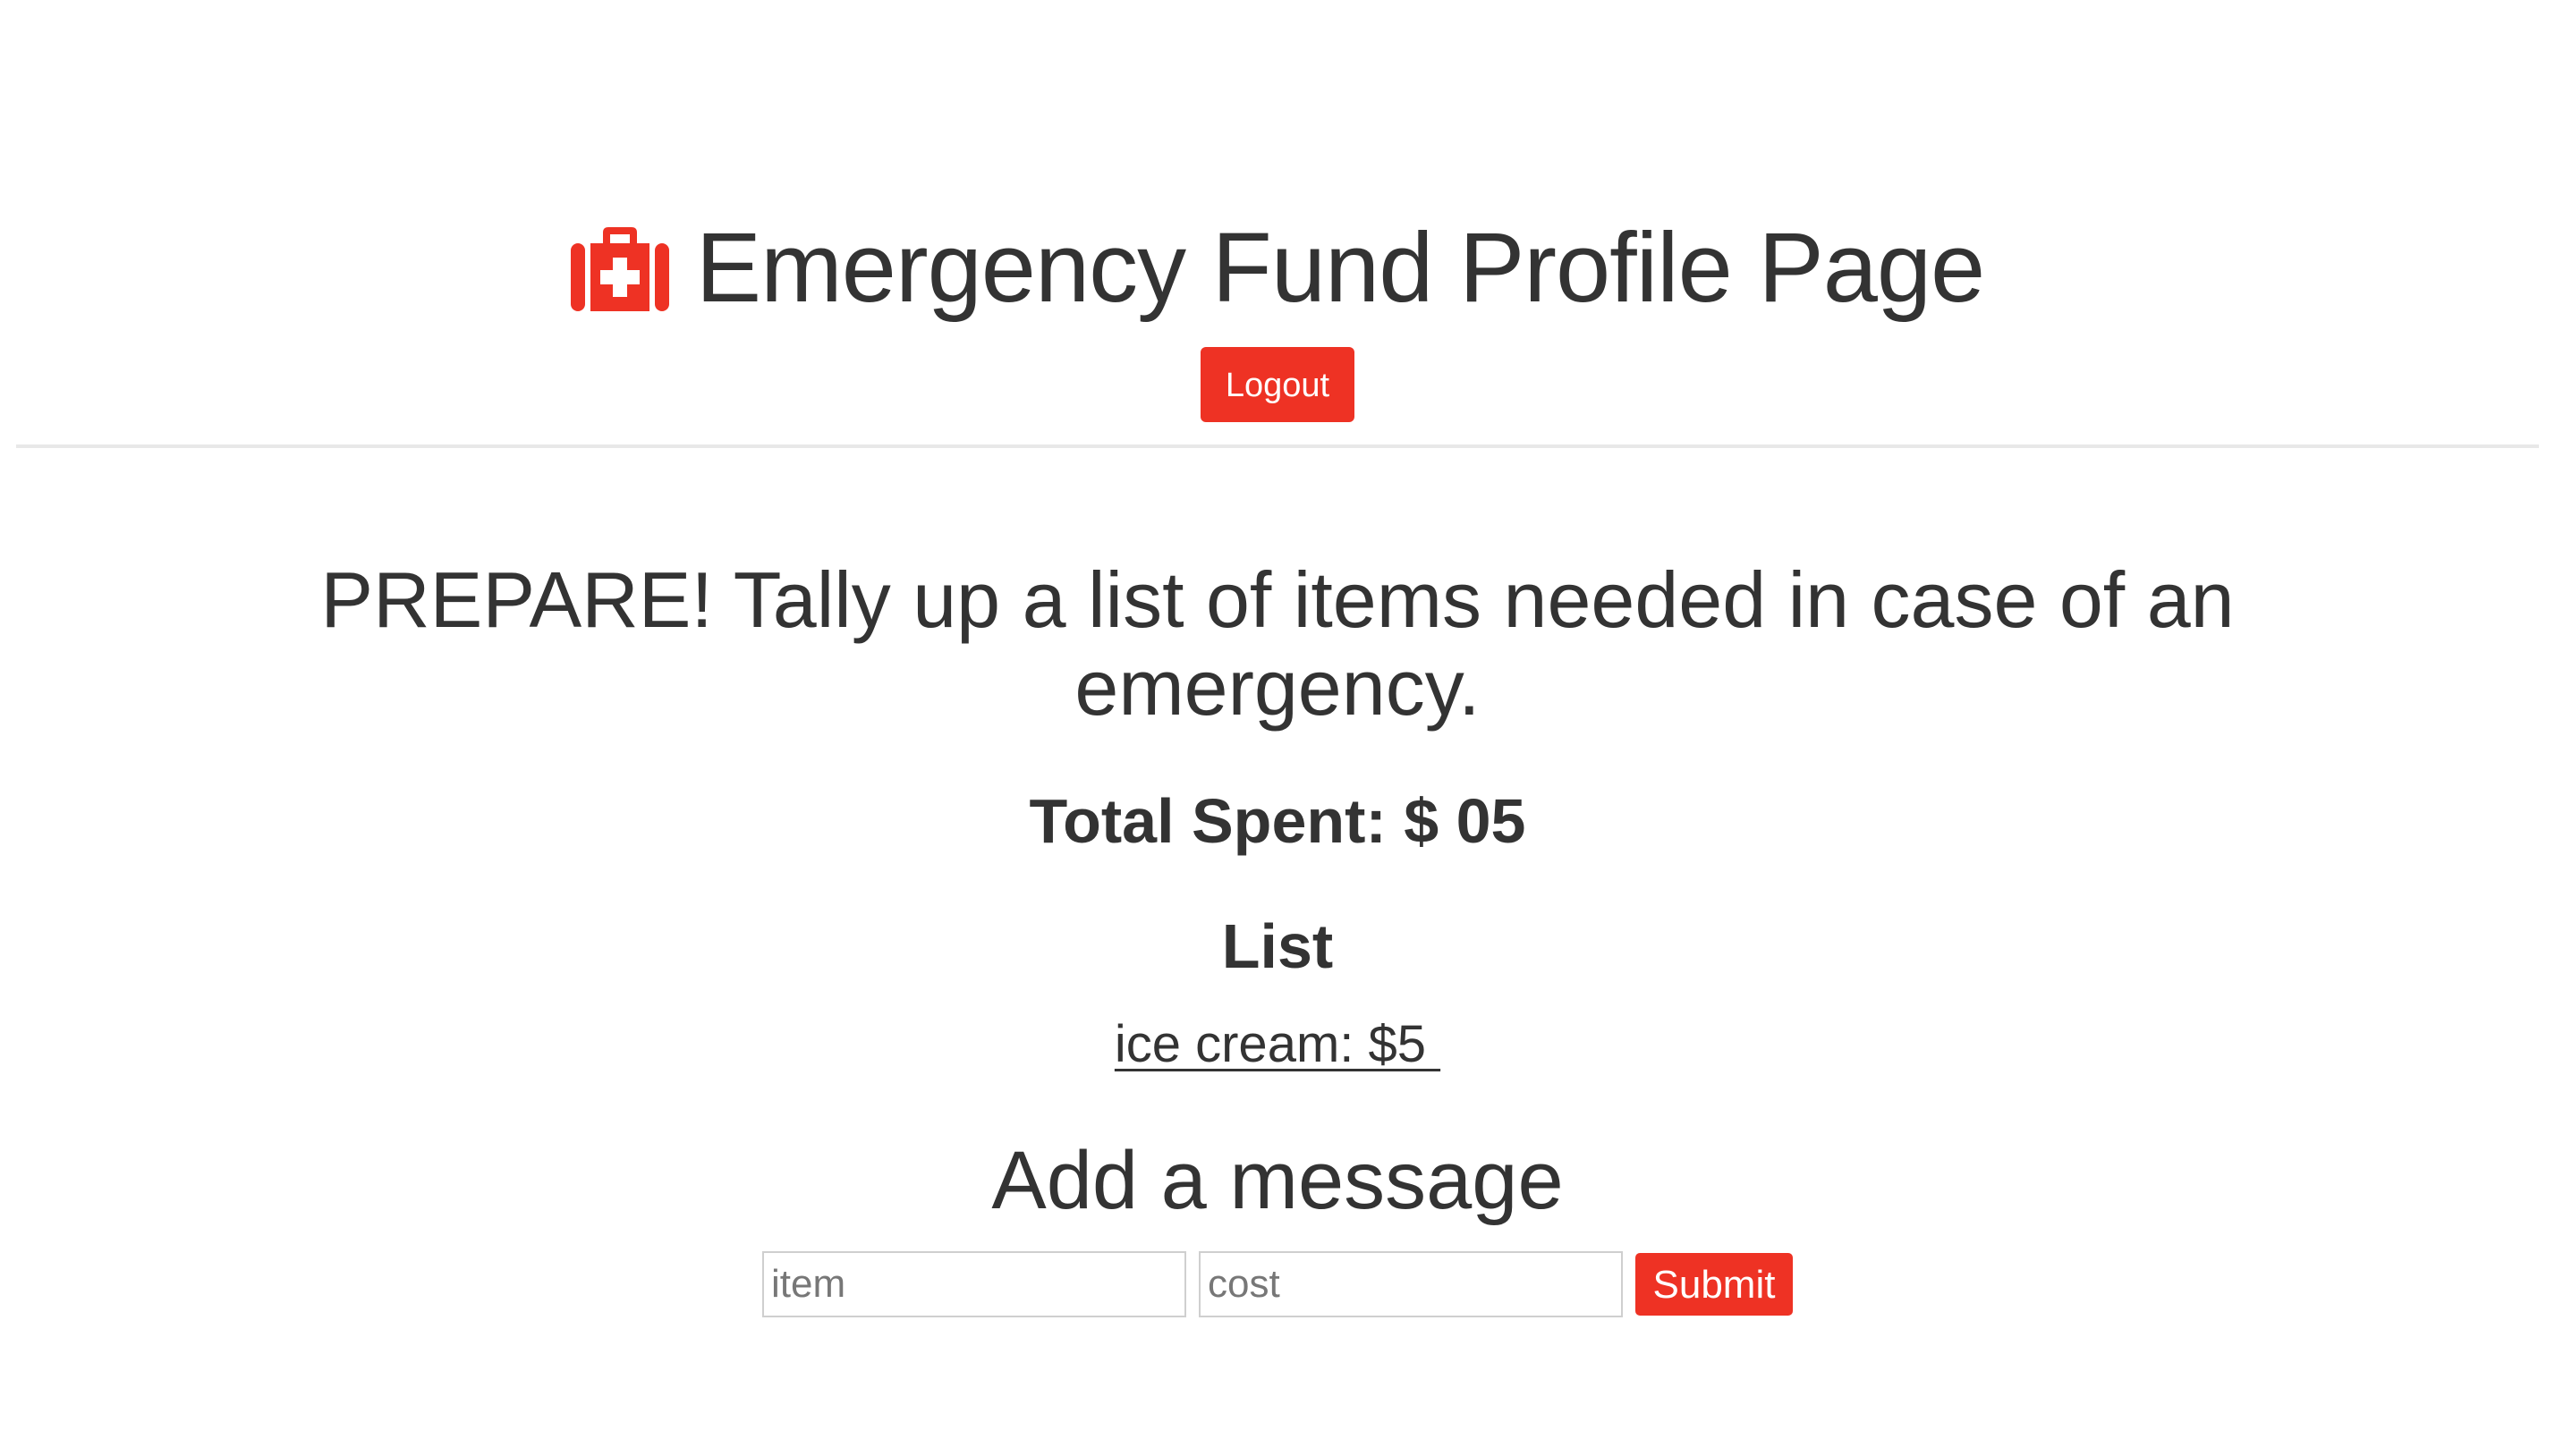 The image size is (2555, 1456). I want to click on list-item-link: ice cream: $5, so click(1277, 1044).